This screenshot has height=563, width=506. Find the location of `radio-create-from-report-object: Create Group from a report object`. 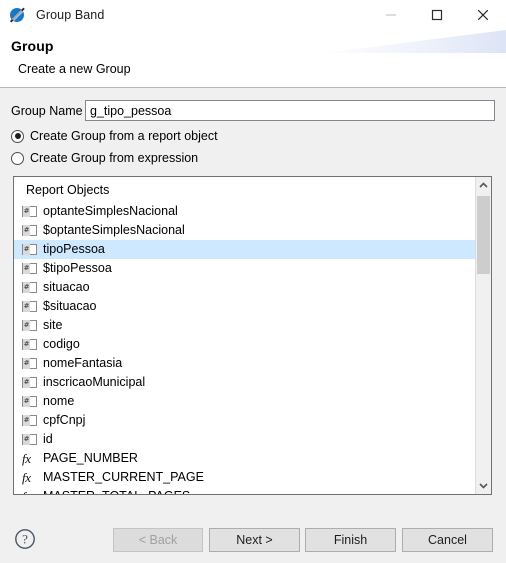

radio-create-from-report-object: Create Group from a report object is located at coordinates (114, 136).